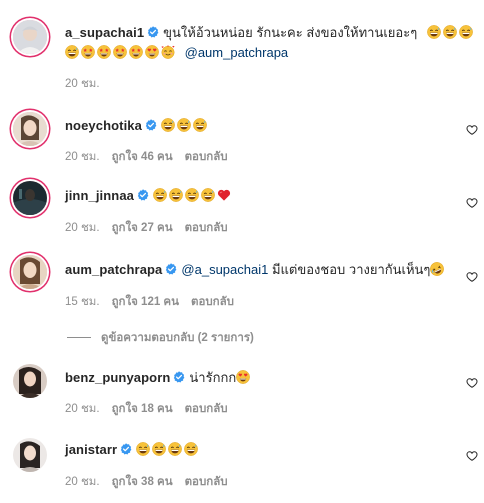 The width and height of the screenshot is (484, 503). I want to click on caption-mention: @aum_patchrapa, so click(237, 52).